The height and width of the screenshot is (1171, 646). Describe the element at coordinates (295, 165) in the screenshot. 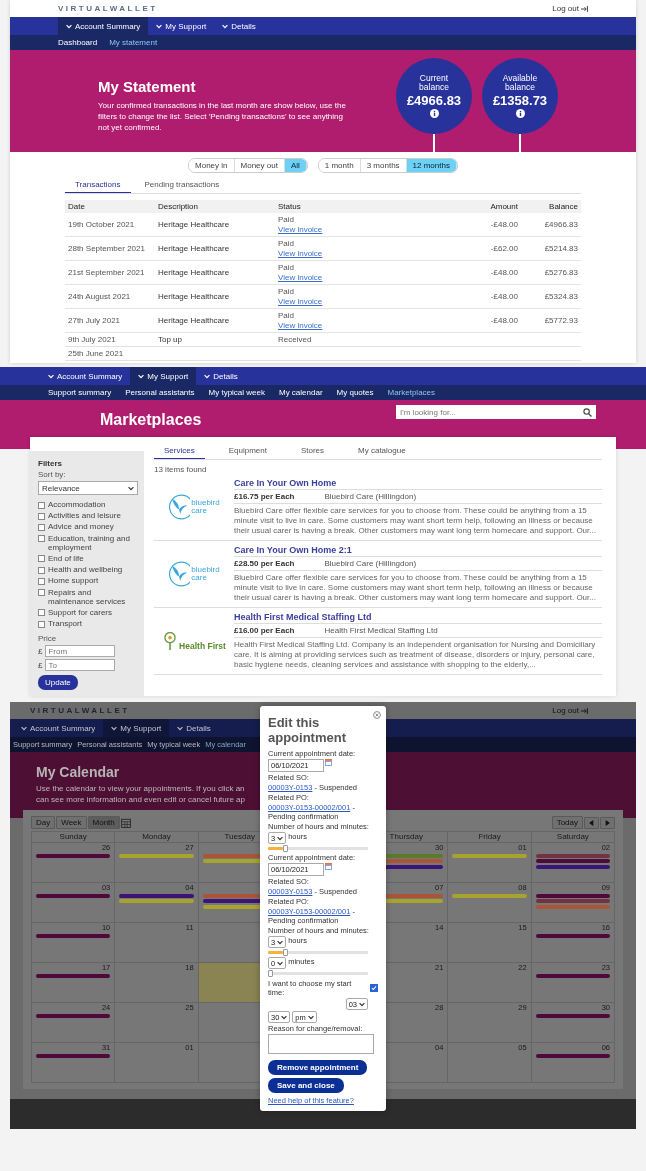

I see `filter-toggle: All` at that location.